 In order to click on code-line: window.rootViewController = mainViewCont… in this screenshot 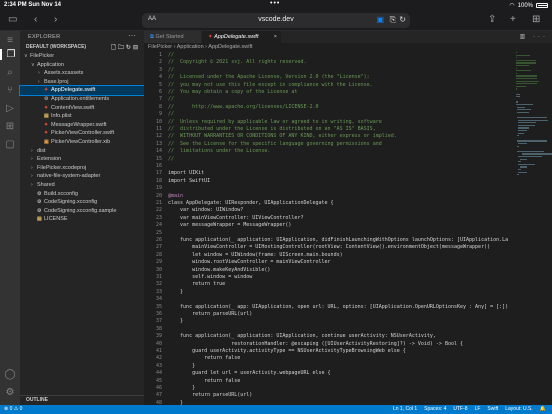, I will do `click(338, 262)`.